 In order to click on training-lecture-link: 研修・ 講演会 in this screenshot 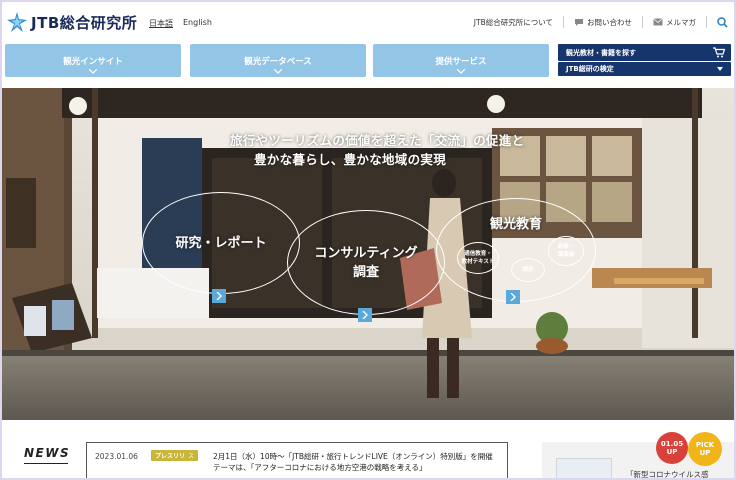, I will do `click(566, 251)`.